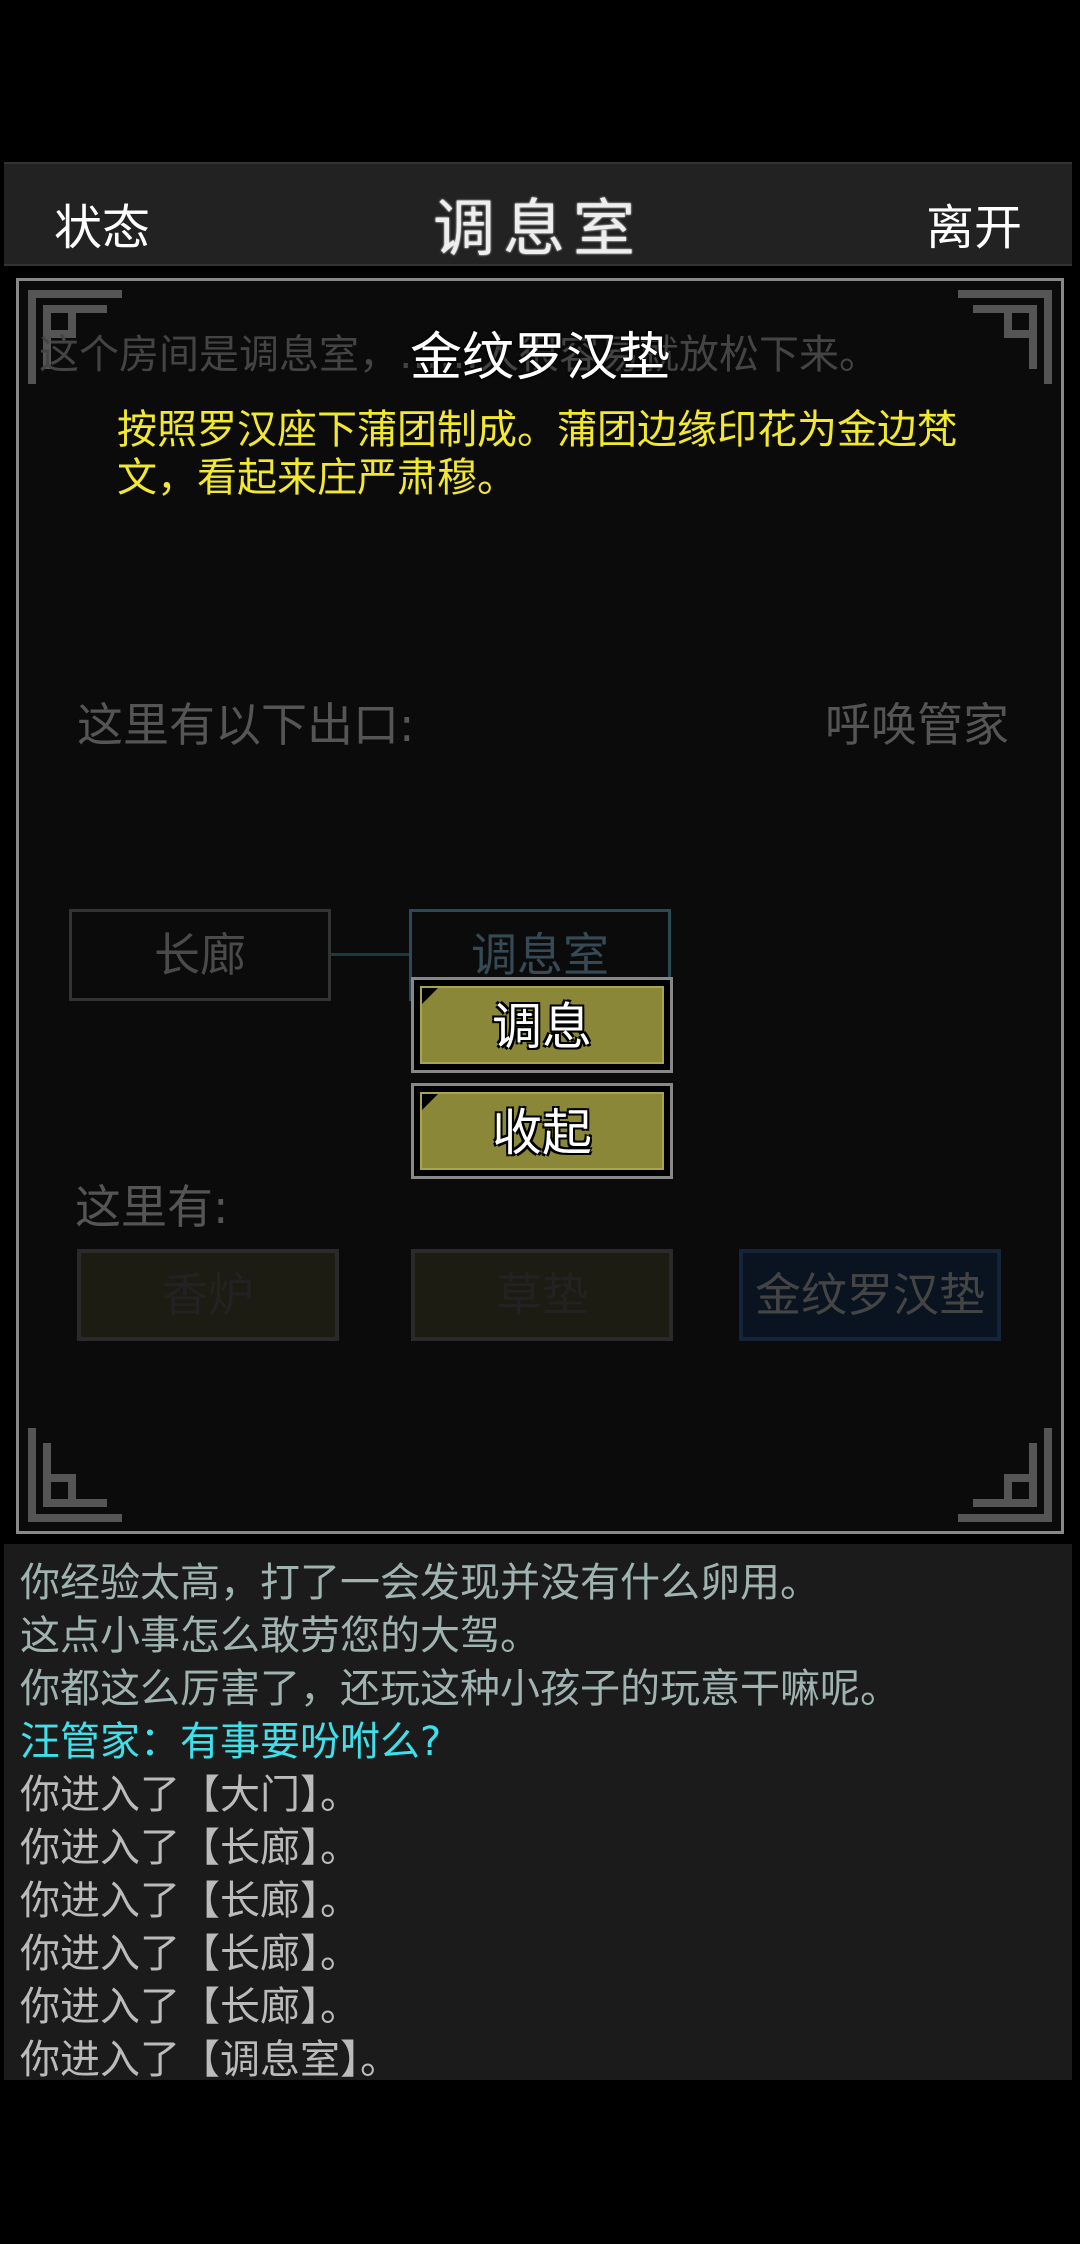 The image size is (1080, 2244). What do you see at coordinates (537, 228) in the screenshot?
I see `room-title: 调息室` at bounding box center [537, 228].